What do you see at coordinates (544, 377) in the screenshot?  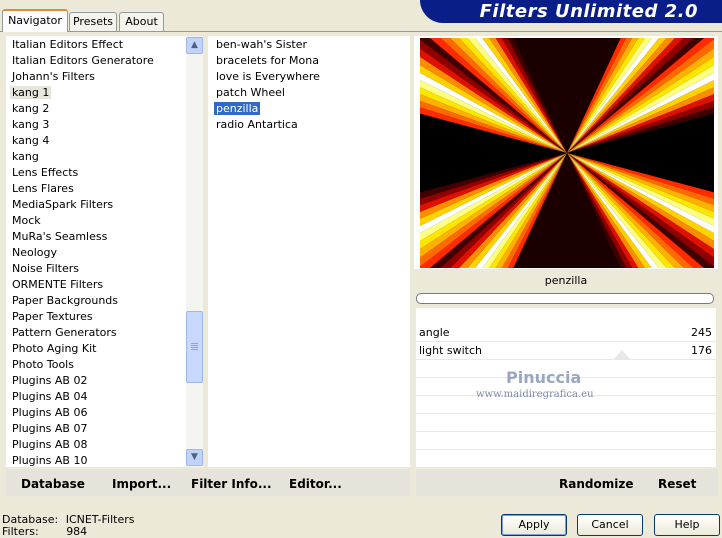 I see `watermark-name: Pinuccia` at bounding box center [544, 377].